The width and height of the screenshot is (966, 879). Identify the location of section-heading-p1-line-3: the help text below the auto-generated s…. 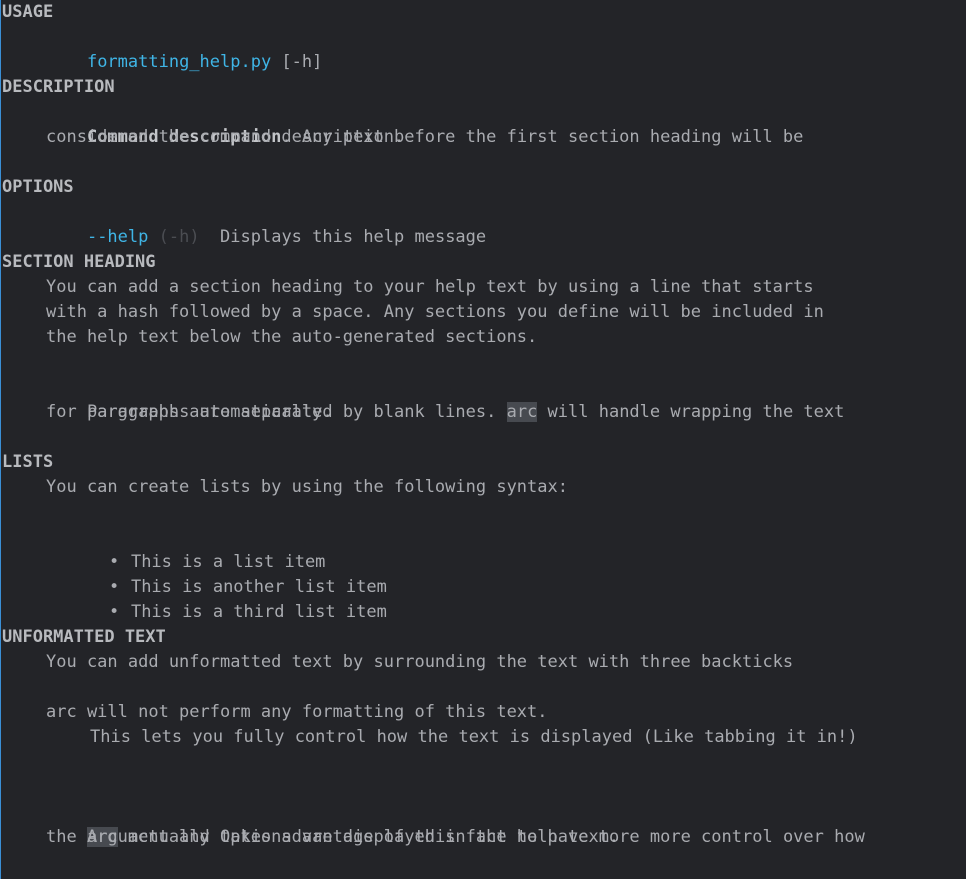
(292, 337).